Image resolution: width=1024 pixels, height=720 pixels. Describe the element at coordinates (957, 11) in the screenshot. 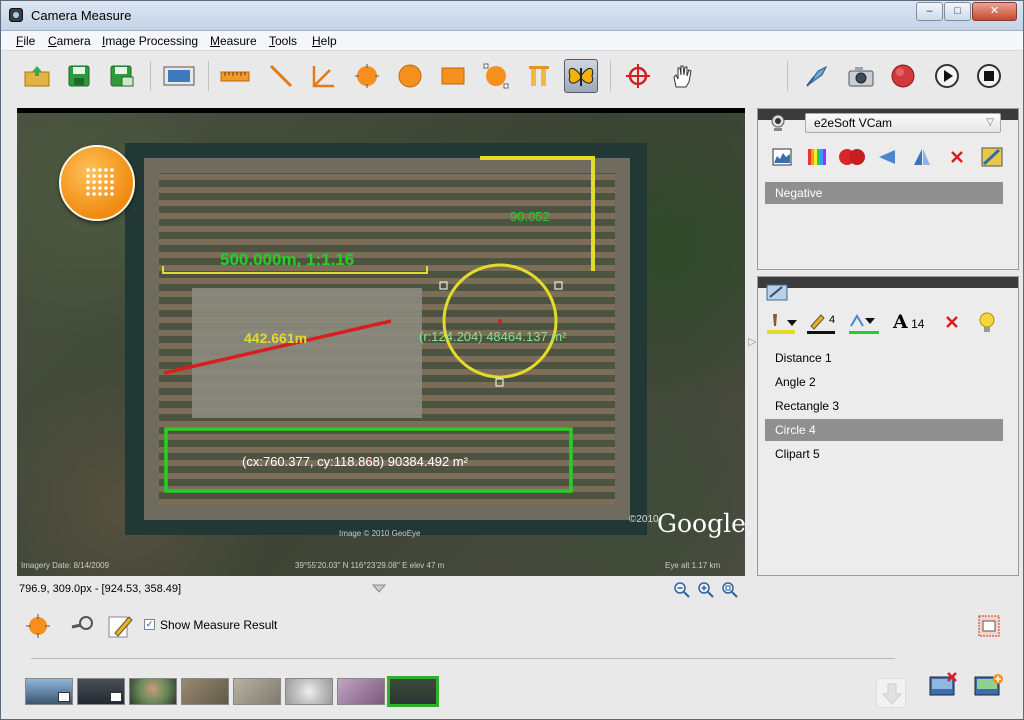

I see `maximize-button: □` at that location.